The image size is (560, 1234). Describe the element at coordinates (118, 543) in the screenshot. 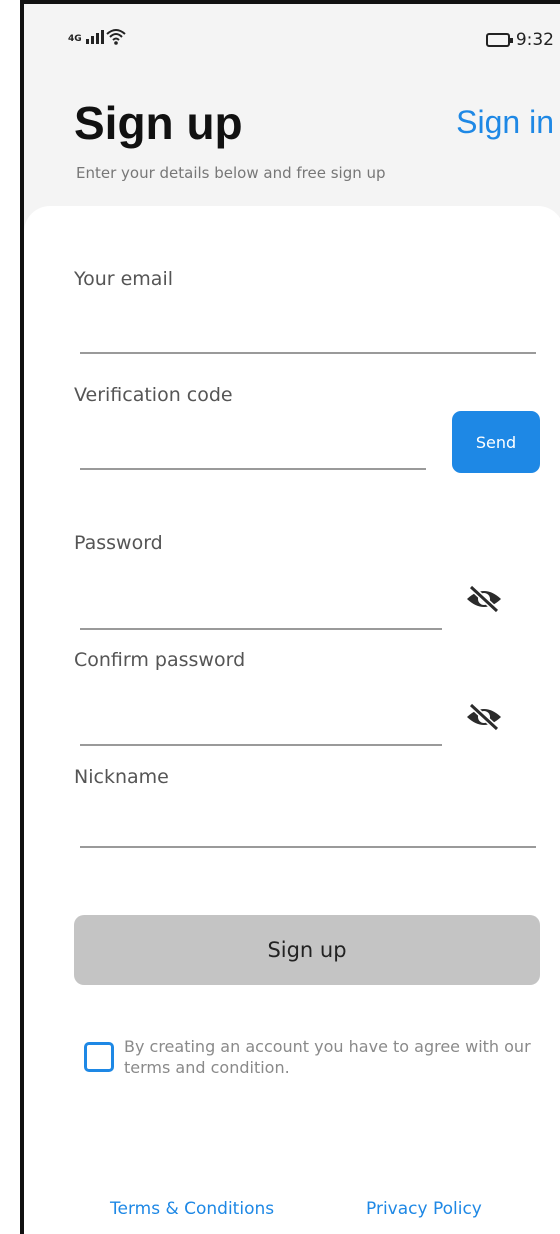

I see `password-label: Password` at that location.